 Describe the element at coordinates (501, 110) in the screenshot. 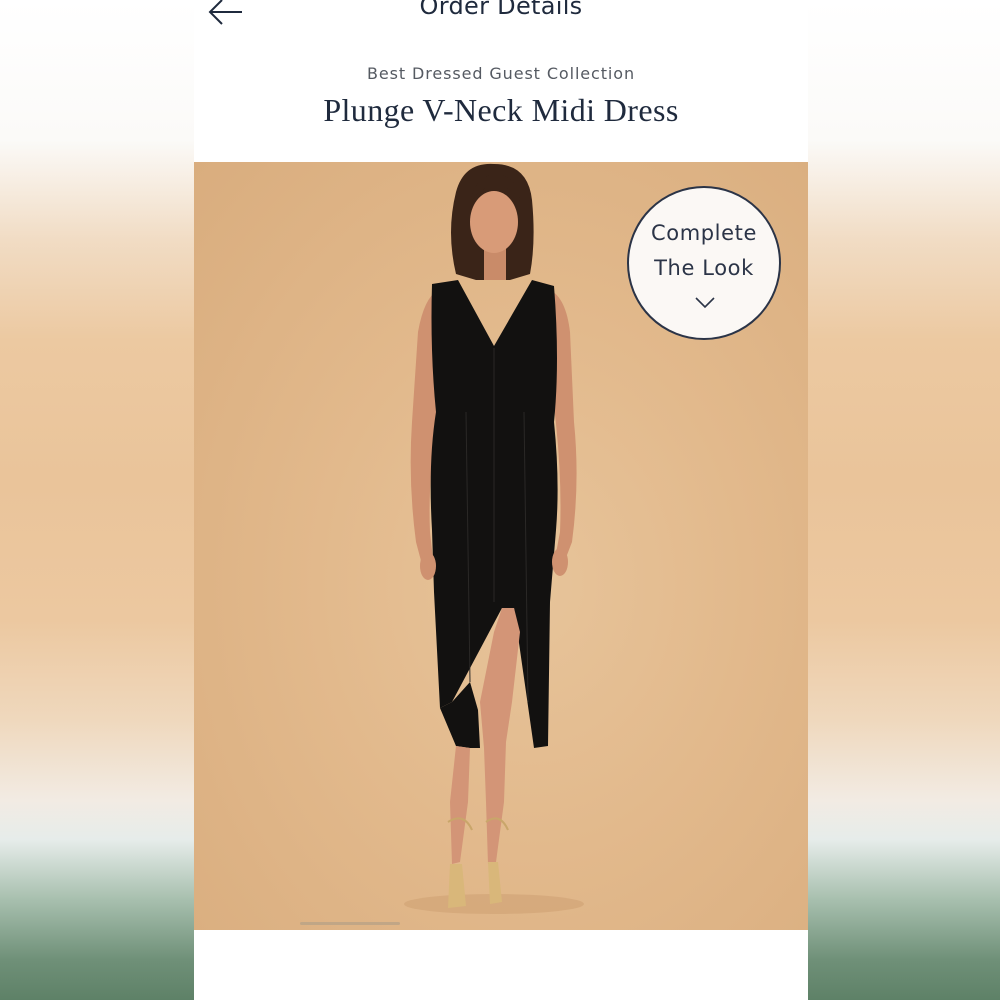

I see `product-name: Plunge V-Neck Midi Dress` at that location.